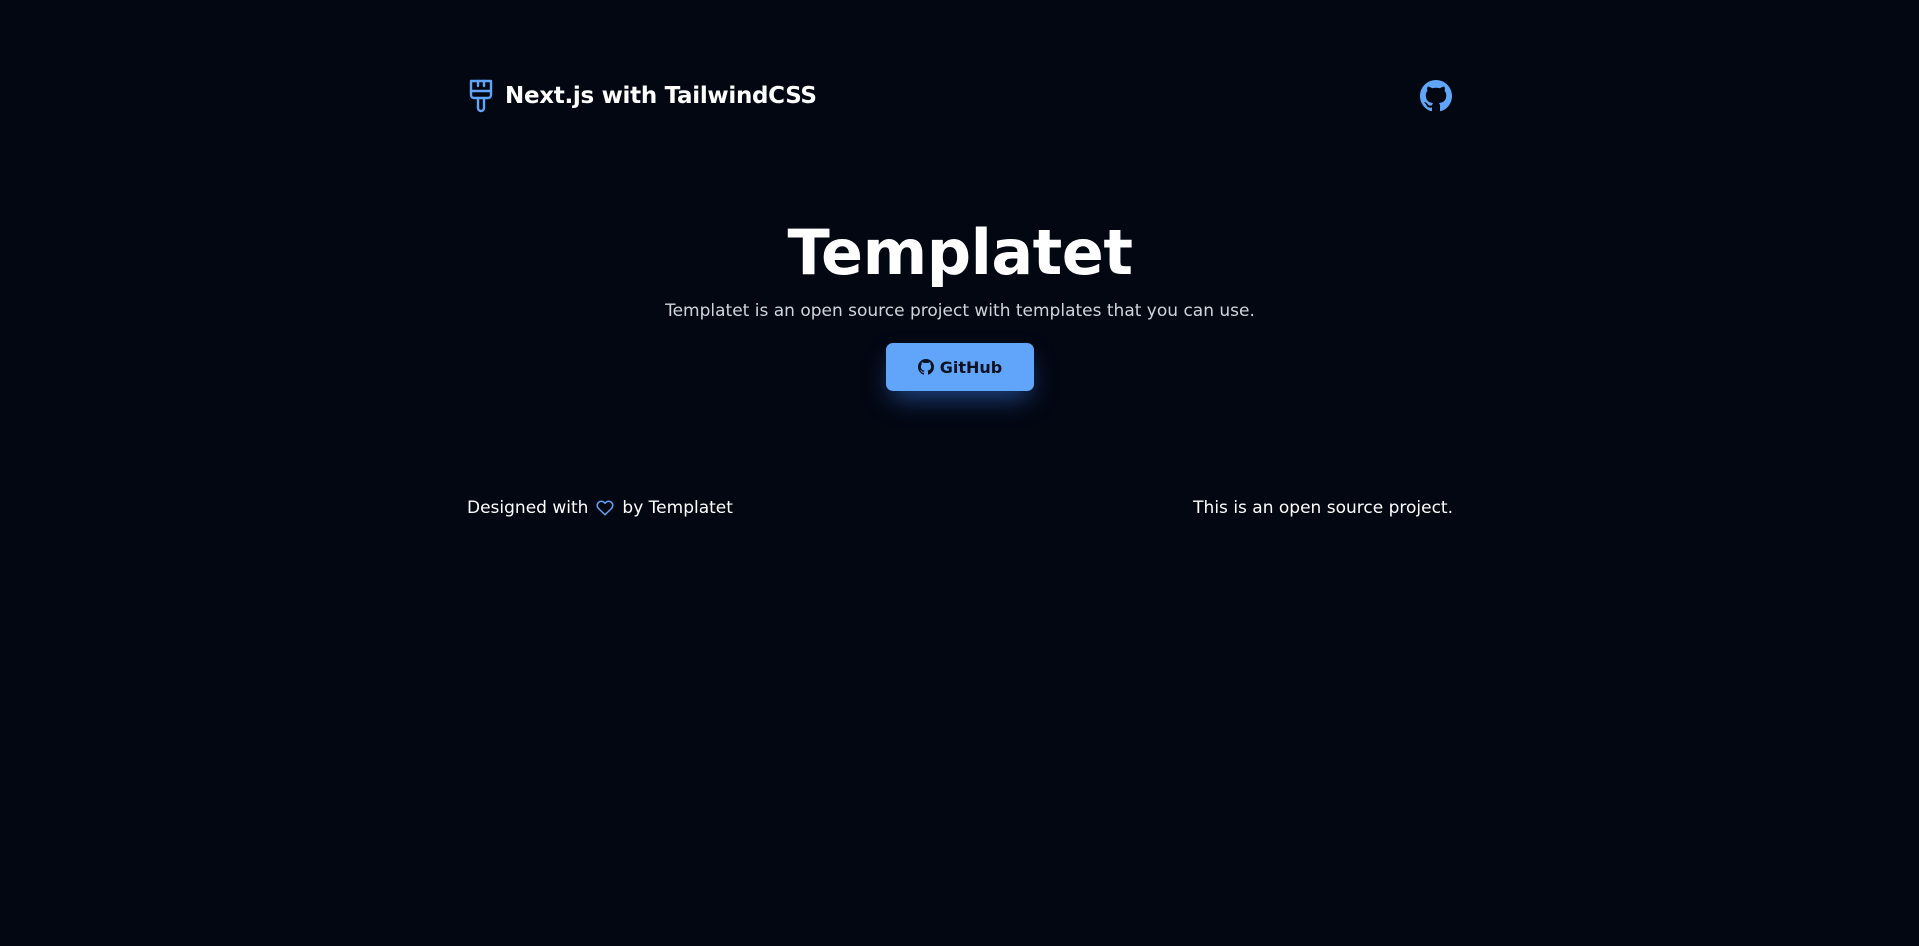  What do you see at coordinates (528, 508) in the screenshot?
I see `footer-credit-prefix: Designed with` at bounding box center [528, 508].